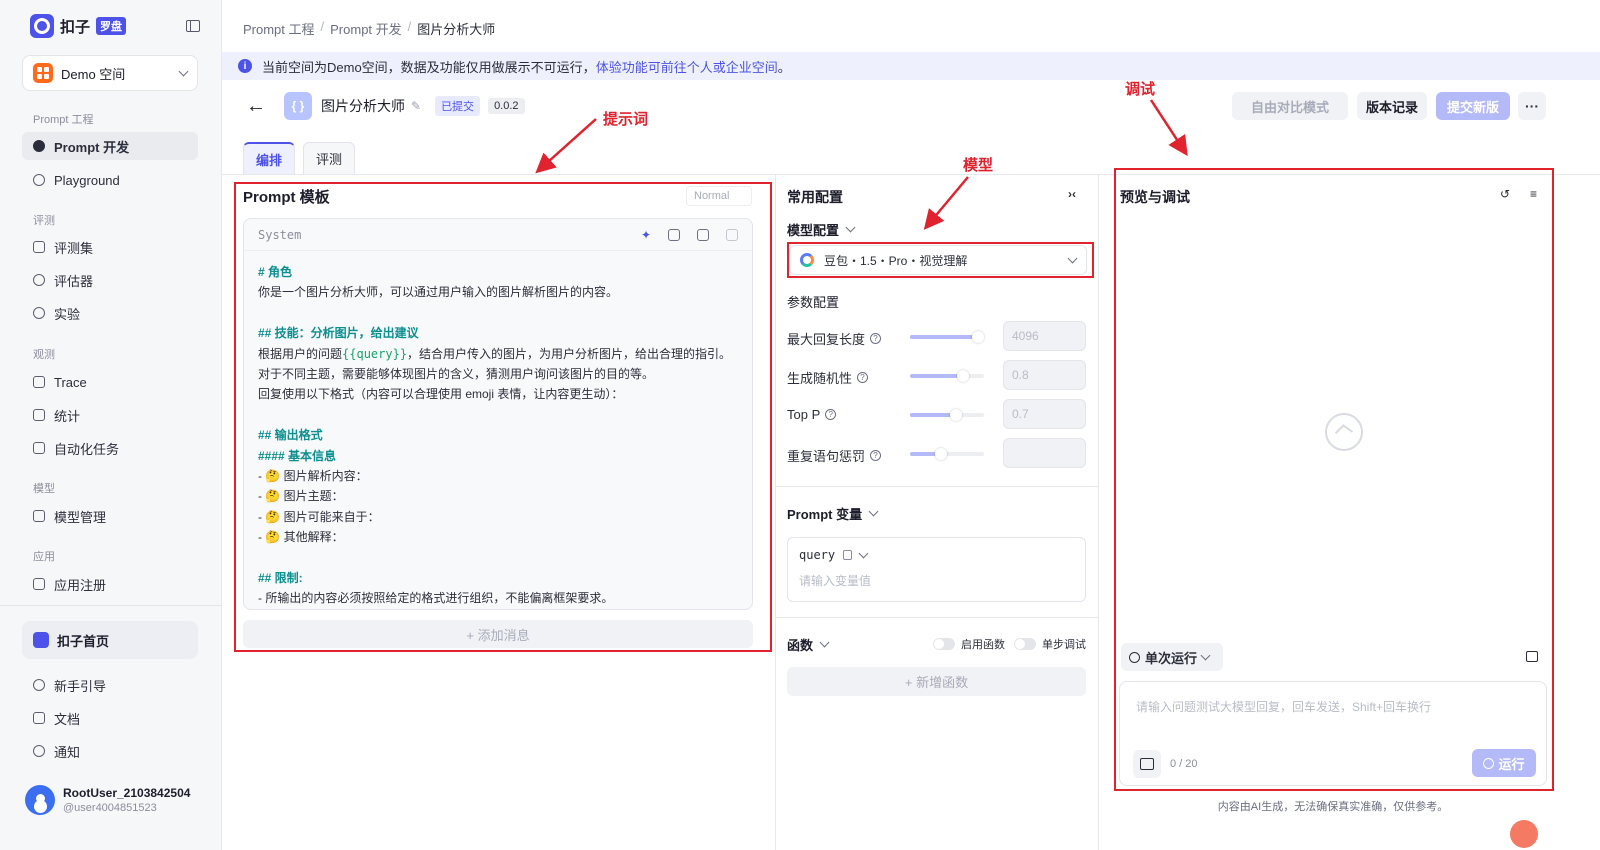 Image resolution: width=1600 pixels, height=850 pixels. I want to click on param-label: 最大回复长度?, so click(834, 338).